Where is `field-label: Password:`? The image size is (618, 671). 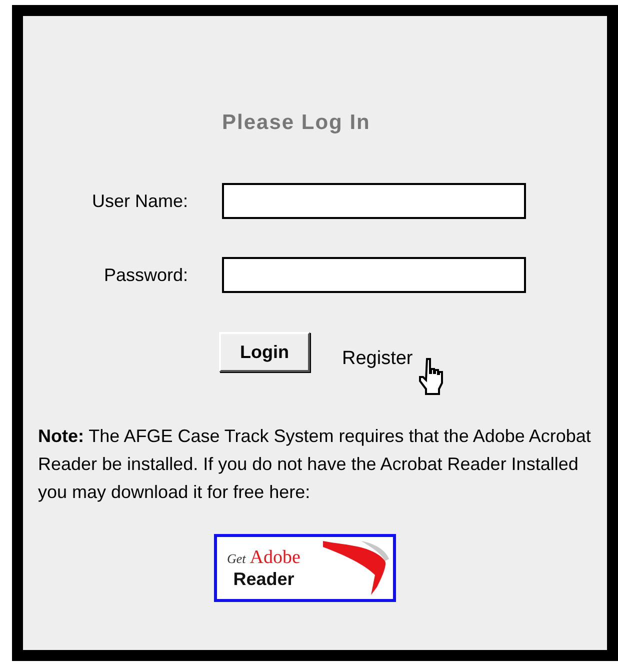
field-label: Password: is located at coordinates (145, 275).